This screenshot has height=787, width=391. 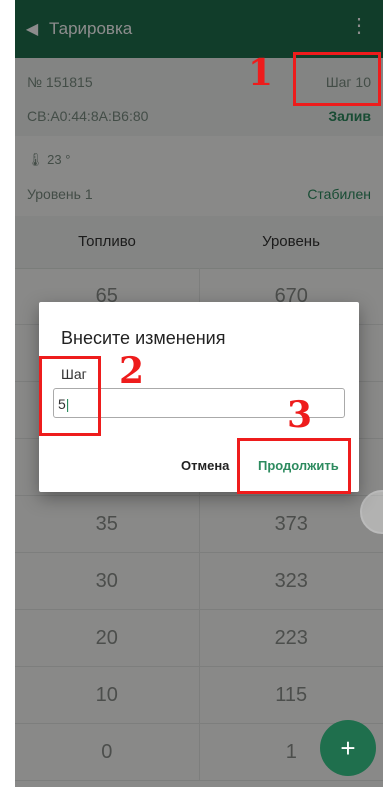 What do you see at coordinates (143, 338) in the screenshot?
I see `dialog-title: Внесите изменения` at bounding box center [143, 338].